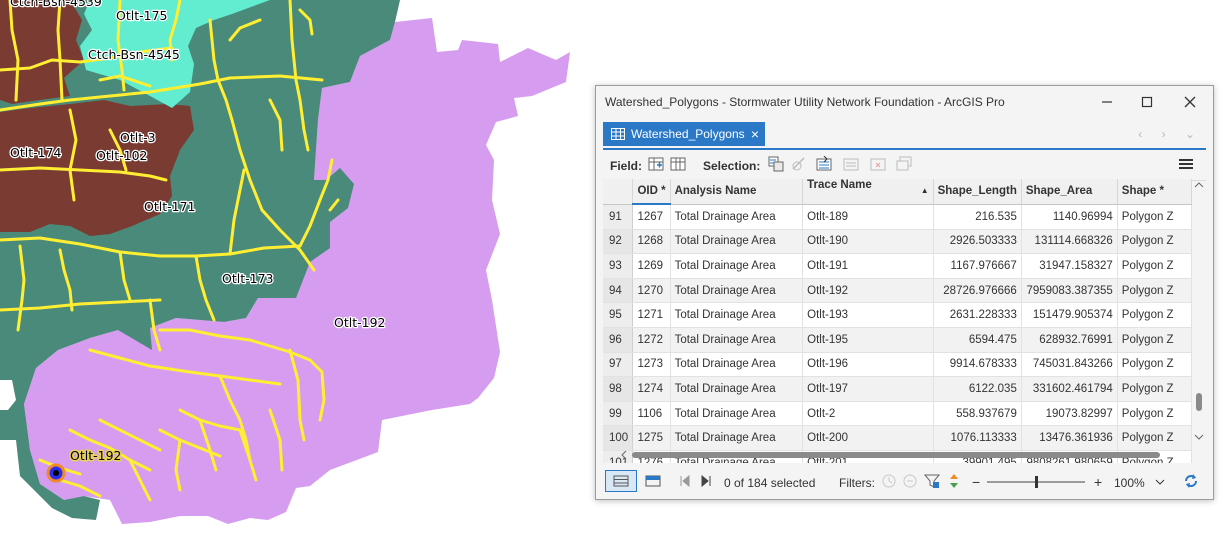 The height and width of the screenshot is (551, 1225). I want to click on cell-shape-length: 558.937679, so click(977, 414).